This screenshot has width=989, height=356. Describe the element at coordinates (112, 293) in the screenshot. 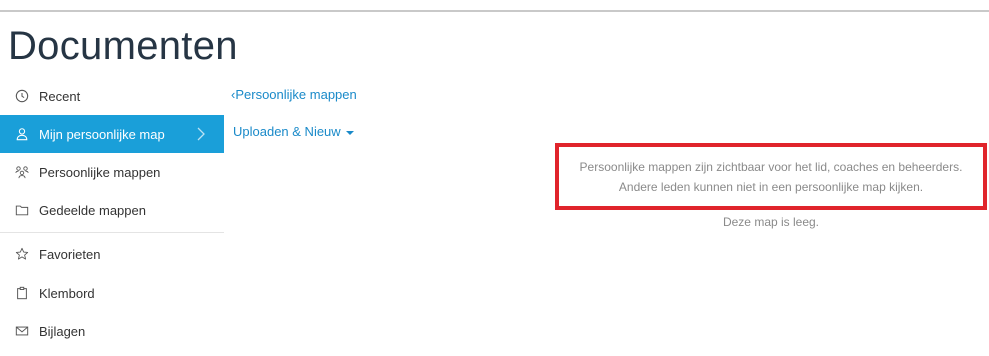

I see `sidebar-item-klembord: Klembord` at that location.